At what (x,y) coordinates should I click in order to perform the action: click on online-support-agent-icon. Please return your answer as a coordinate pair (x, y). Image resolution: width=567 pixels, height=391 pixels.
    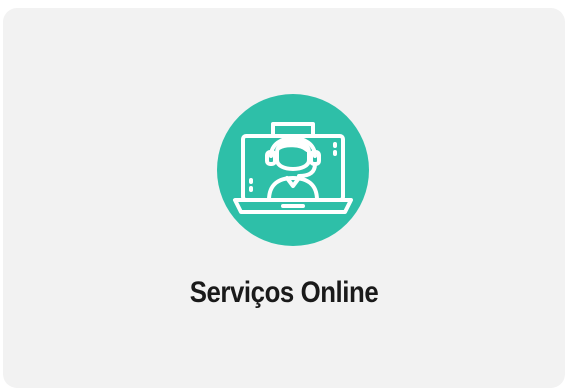
    Looking at the image, I should click on (293, 170).